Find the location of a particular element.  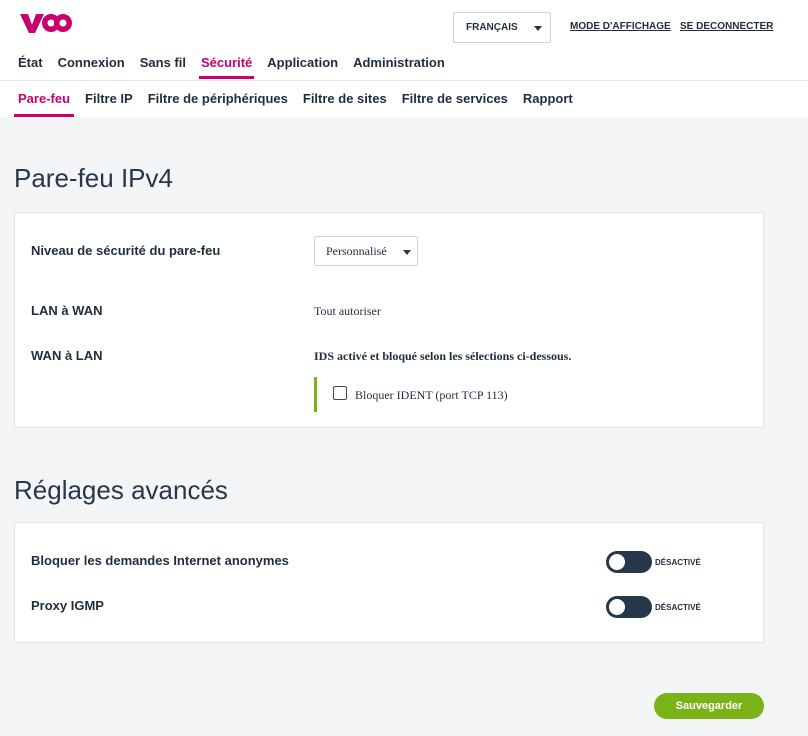

save-button: Sauvegarder is located at coordinates (709, 706).